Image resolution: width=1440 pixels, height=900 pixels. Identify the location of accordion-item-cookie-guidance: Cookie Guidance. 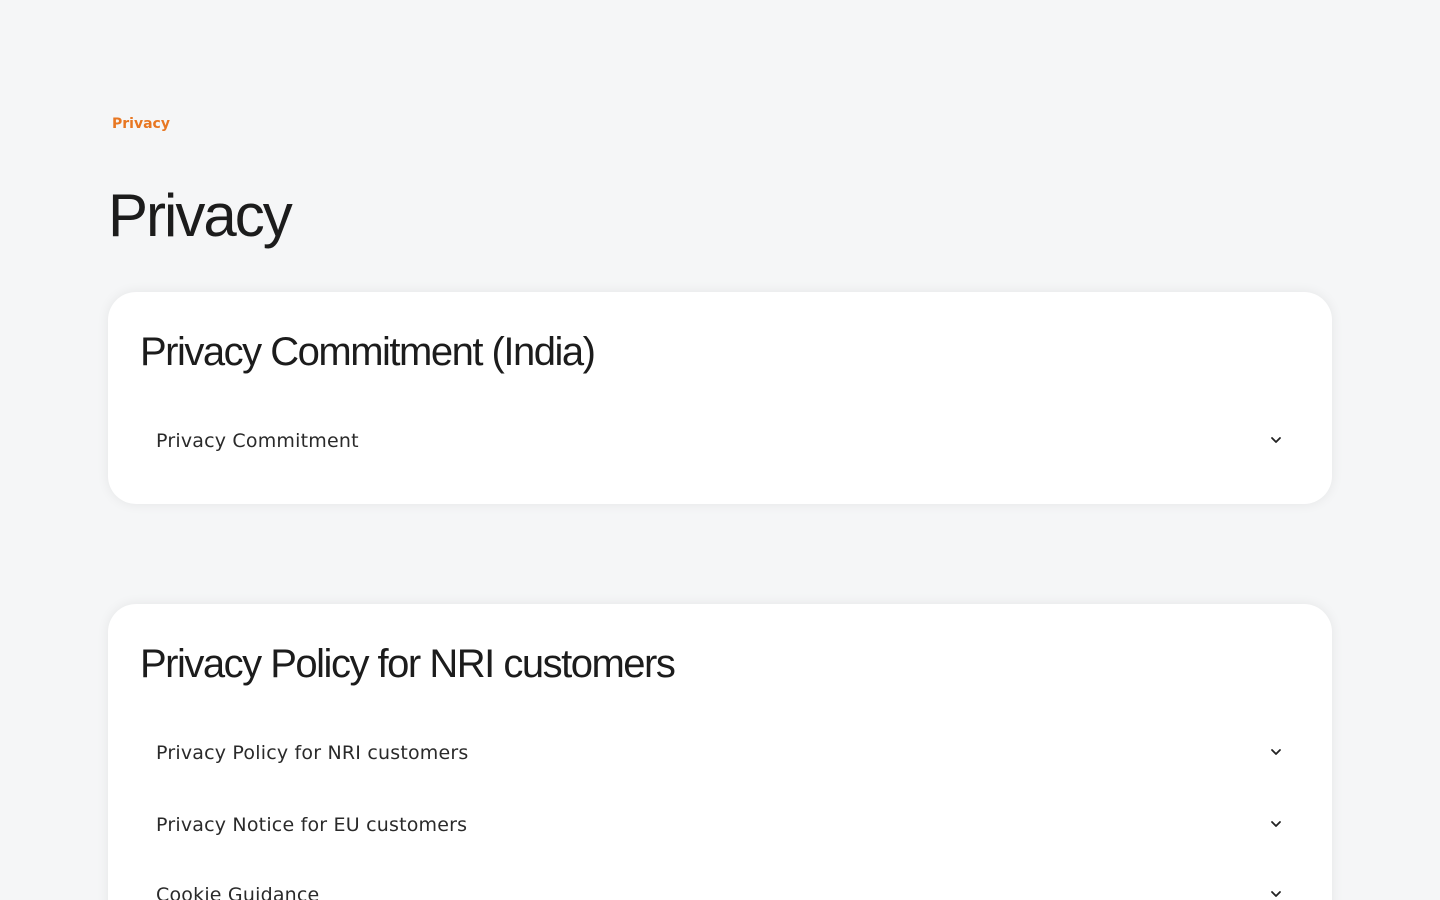
(720, 888).